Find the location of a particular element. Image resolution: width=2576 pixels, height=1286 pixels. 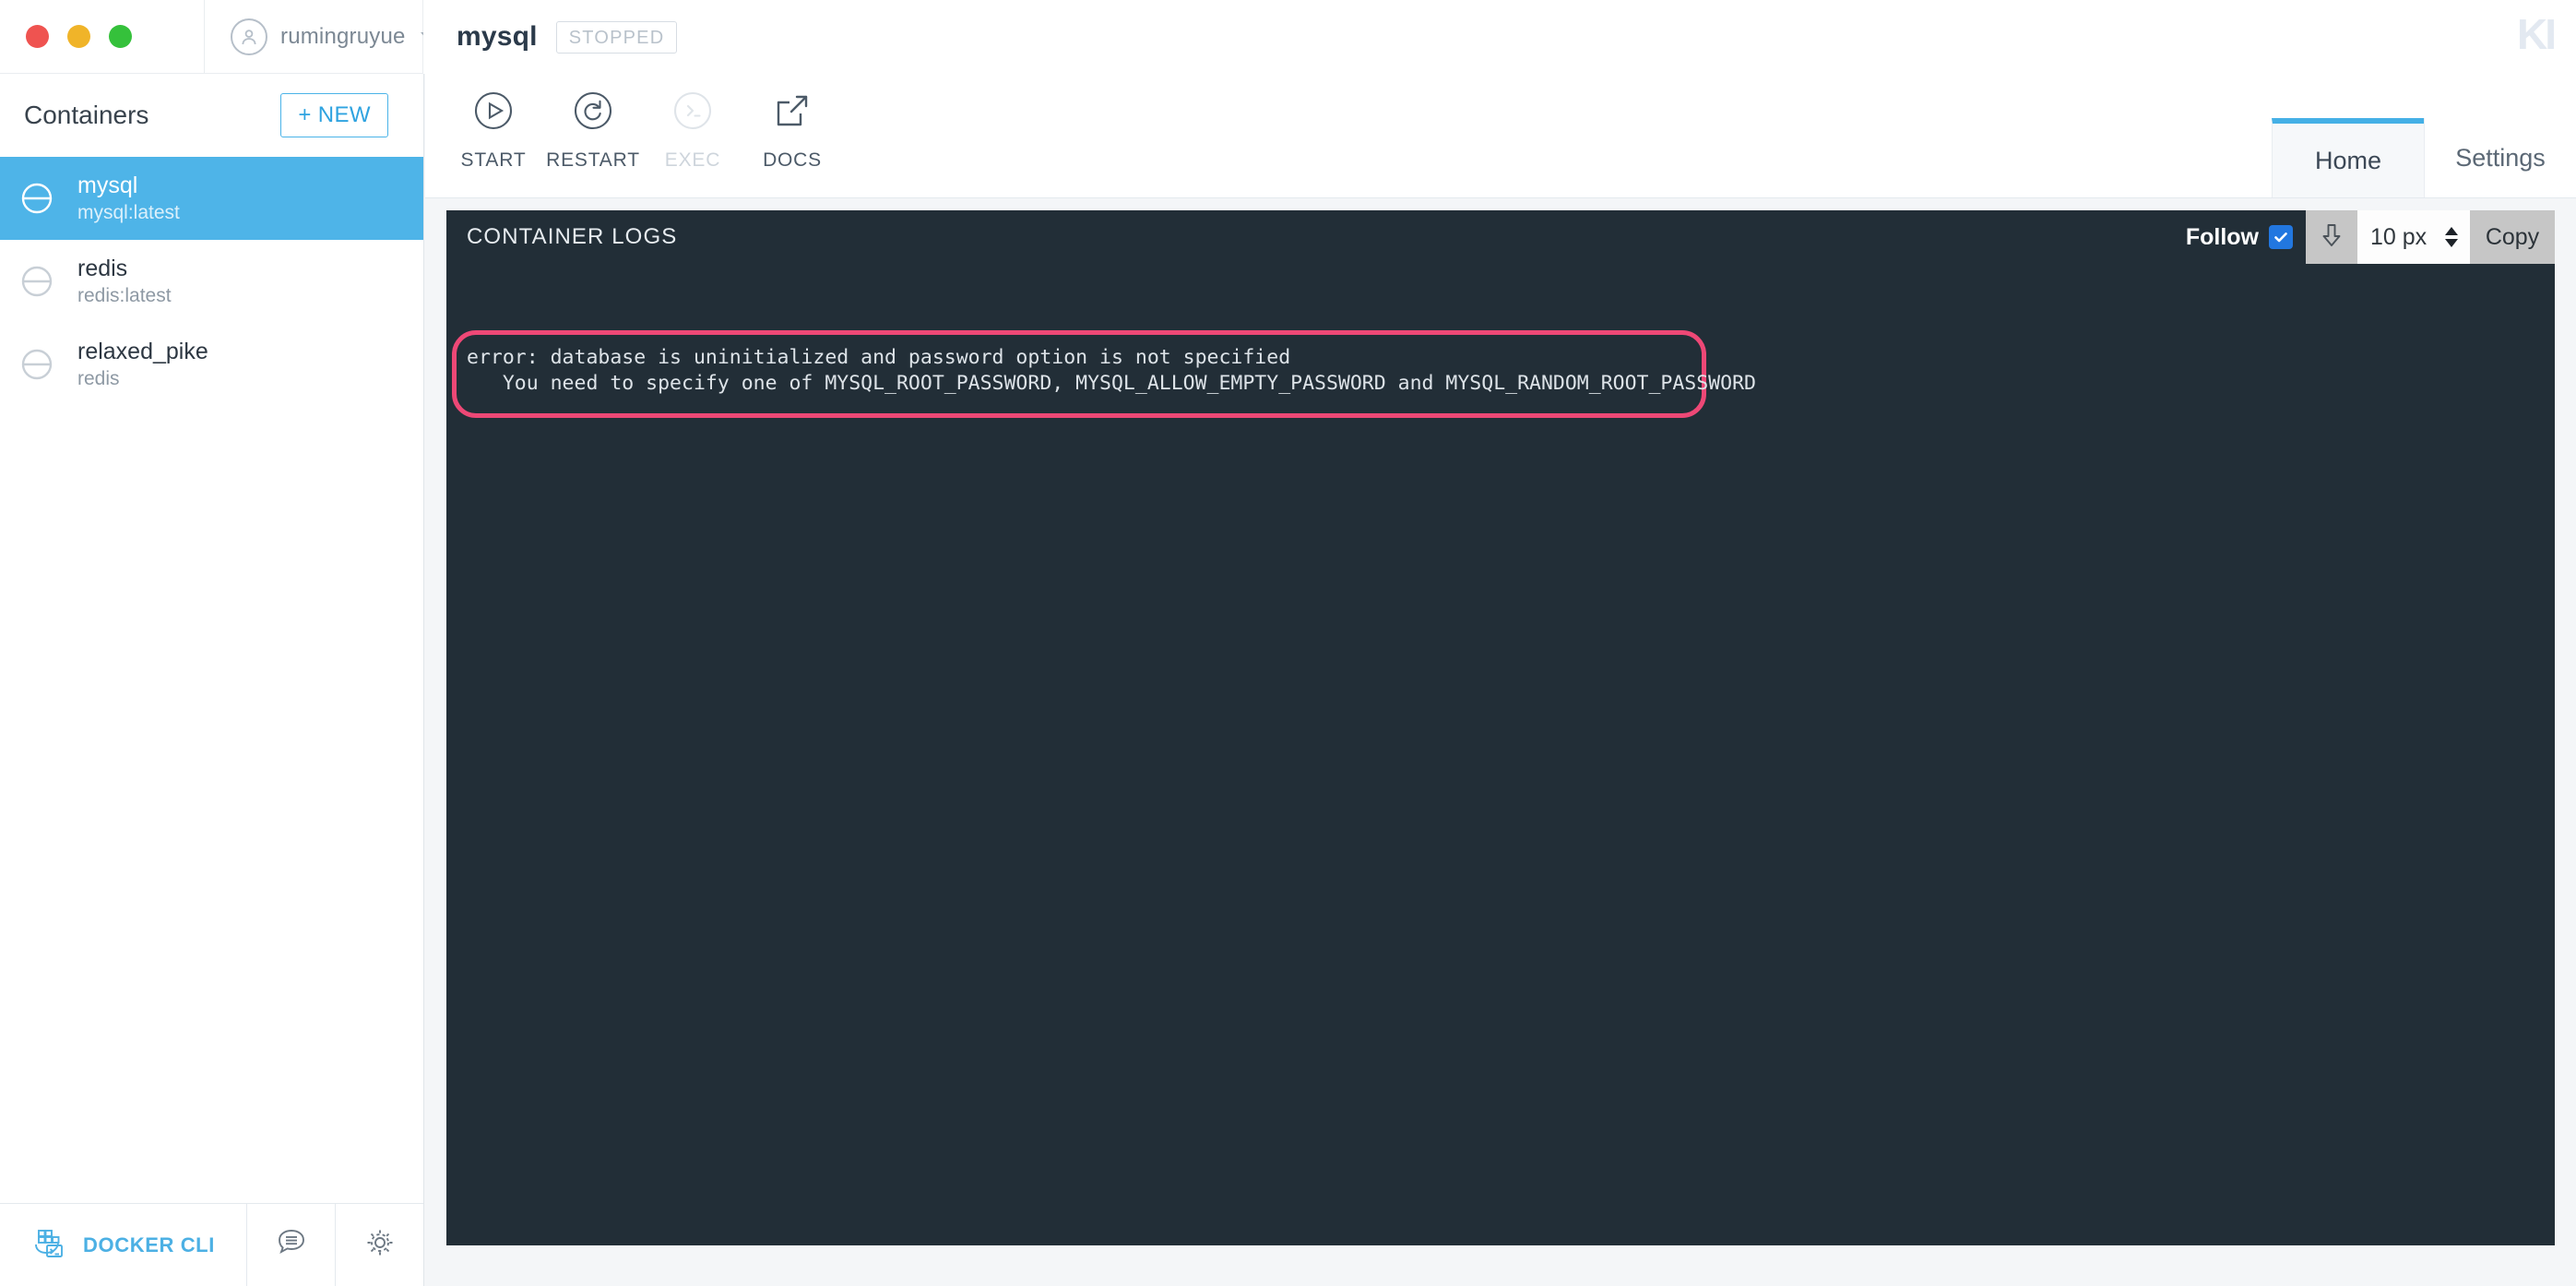

container-image: mysql:latest is located at coordinates (129, 212).